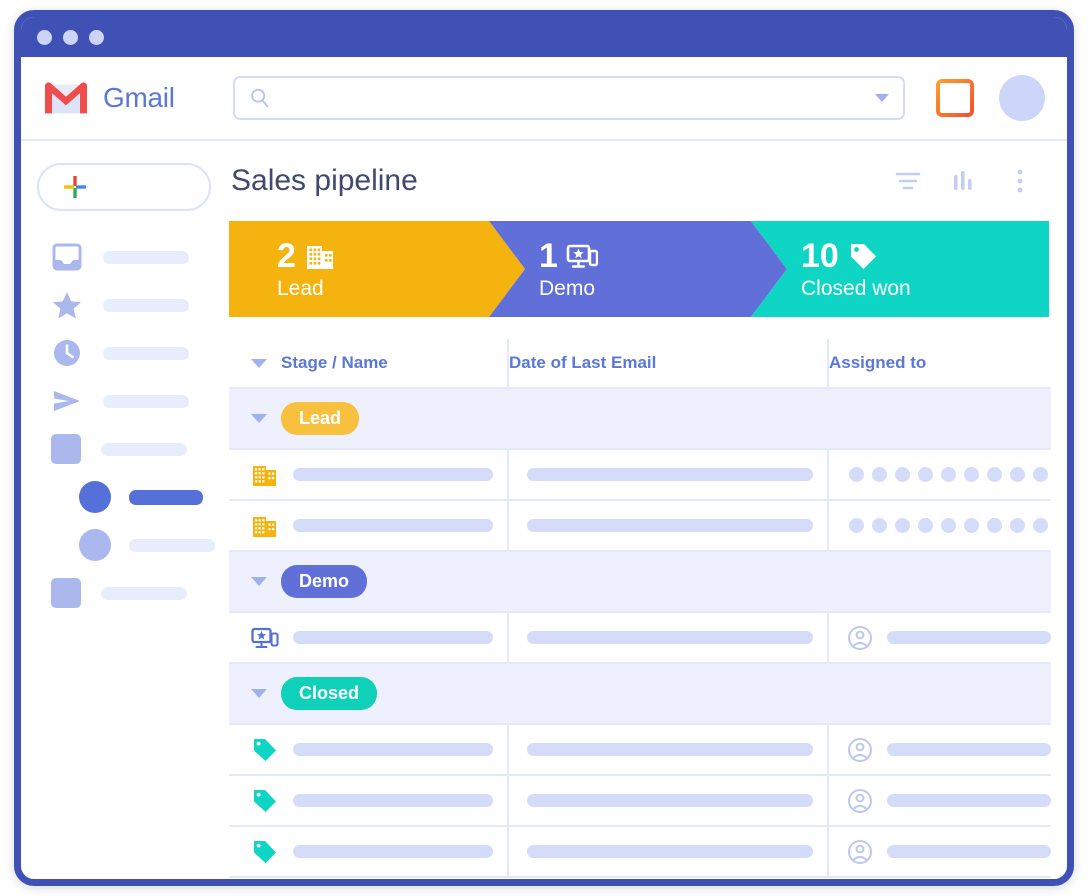 The width and height of the screenshot is (1088, 896). I want to click on search-input, so click(573, 98).